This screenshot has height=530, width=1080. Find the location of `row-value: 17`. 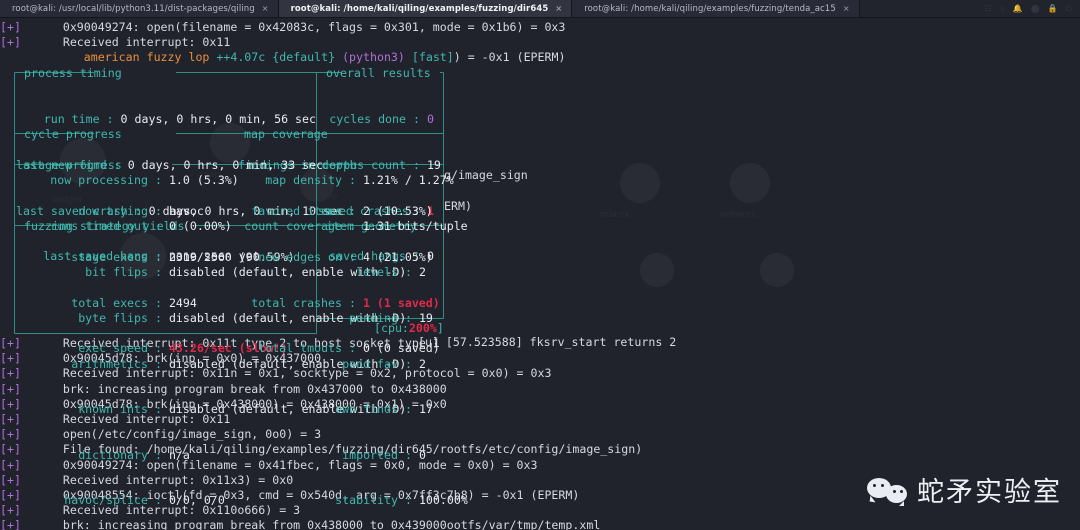

row-value: 17 is located at coordinates (425, 409).